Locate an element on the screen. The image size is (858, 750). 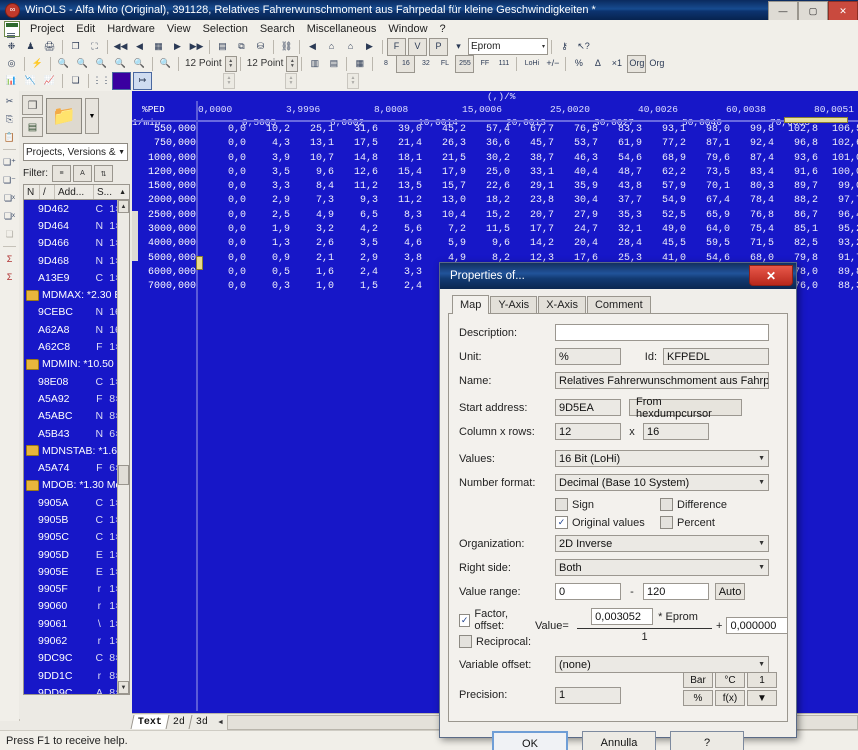
map-list-item: 99061 \ 1× is located at coordinates (76, 623).